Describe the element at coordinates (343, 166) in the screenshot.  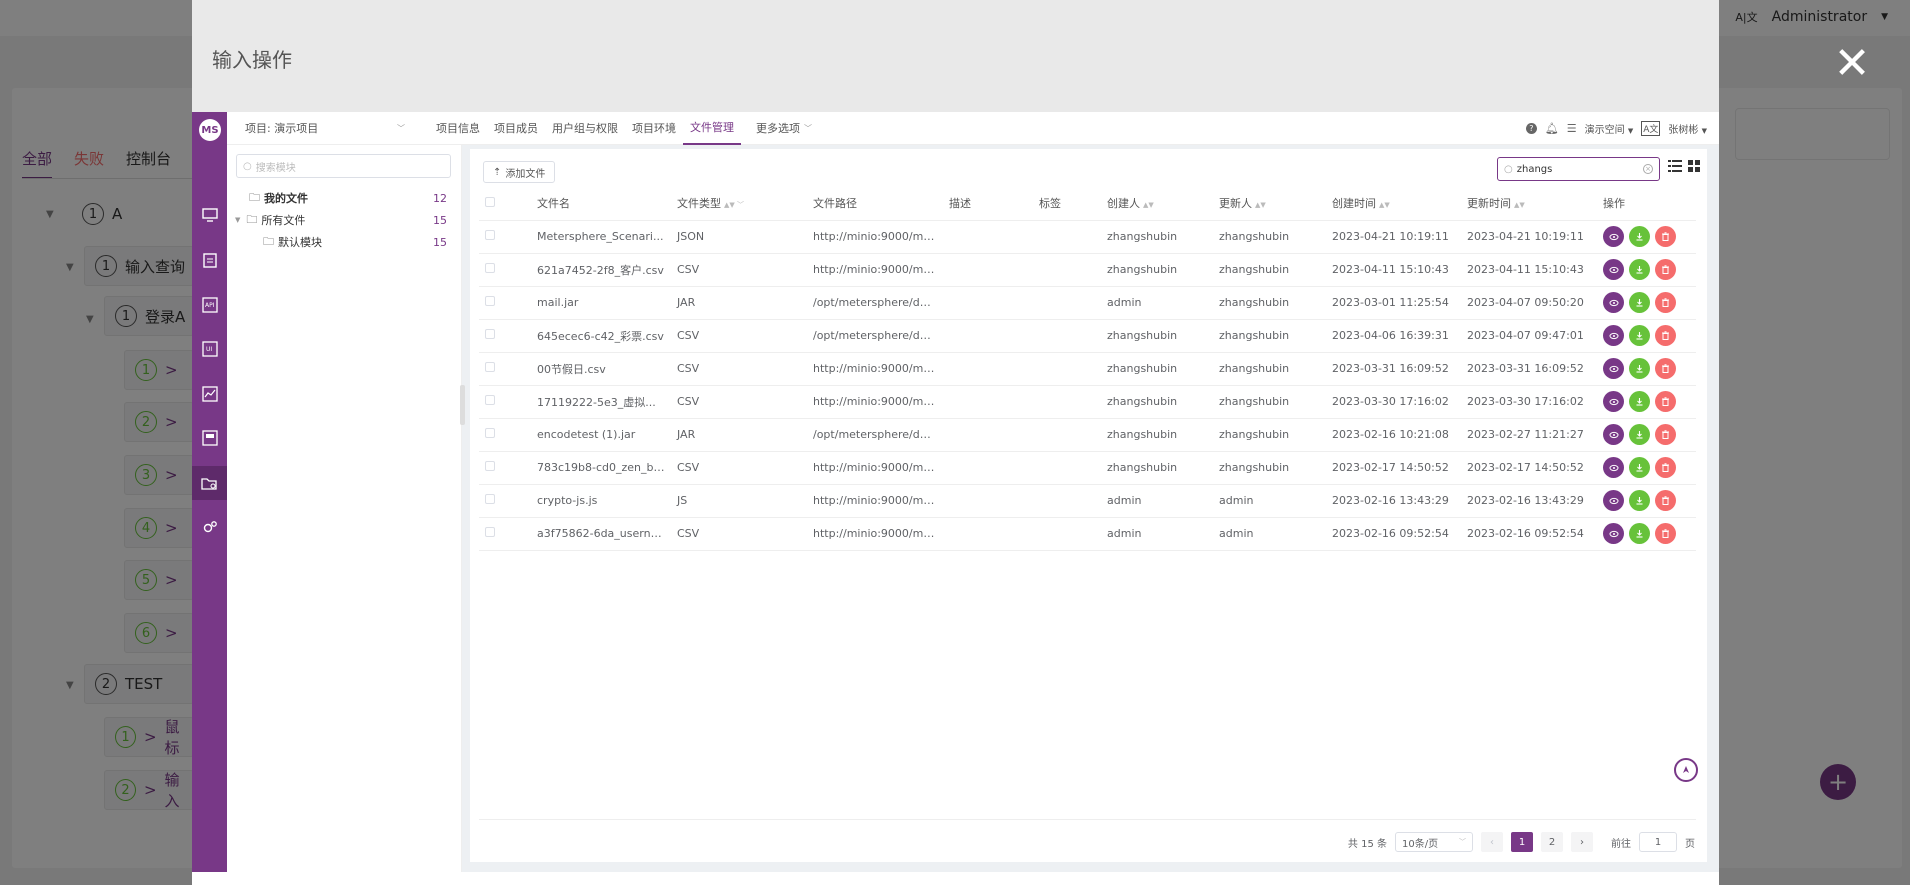
I see `module-search-input: ○ 搜索模块` at that location.